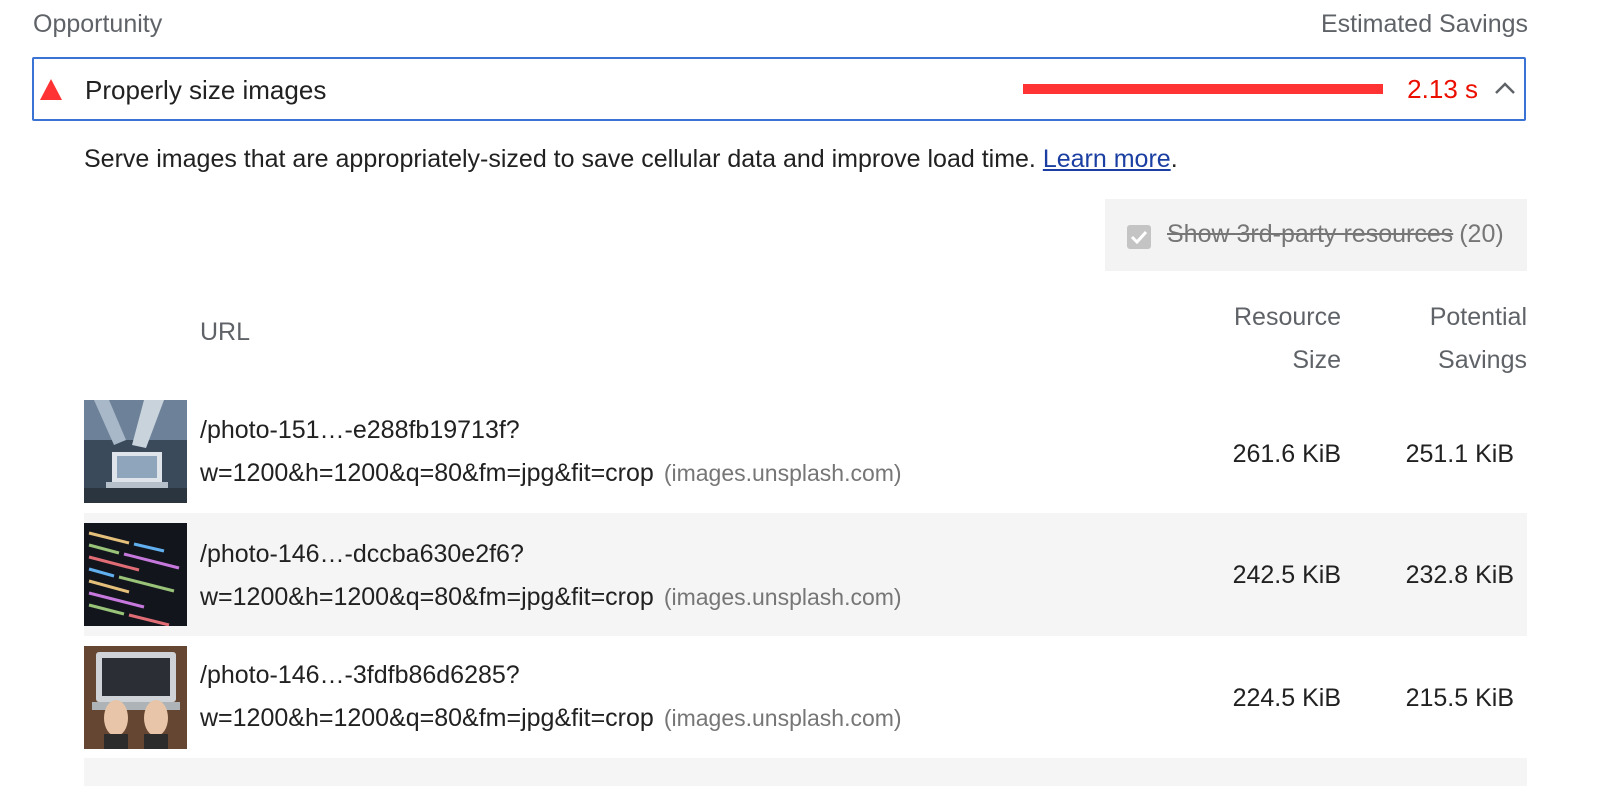  Describe the element at coordinates (1442, 89) in the screenshot. I see `savings-value: 2.13 s` at that location.